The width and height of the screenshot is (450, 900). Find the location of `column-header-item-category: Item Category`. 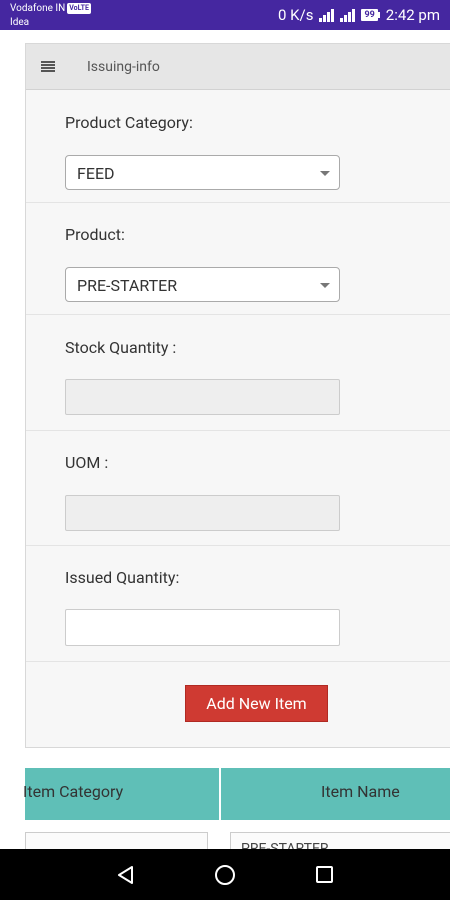

column-header-item-category: Item Category is located at coordinates (73, 791).